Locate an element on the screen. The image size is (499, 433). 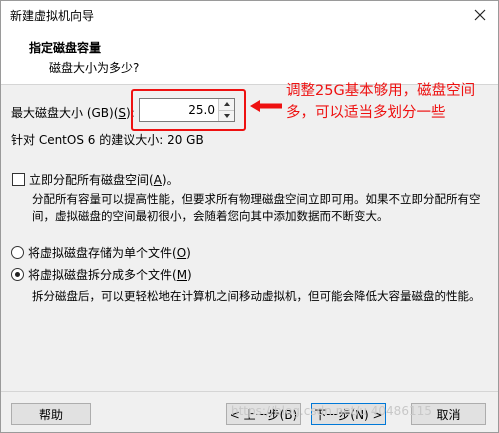
radio-selected-dot is located at coordinates (17, 274).